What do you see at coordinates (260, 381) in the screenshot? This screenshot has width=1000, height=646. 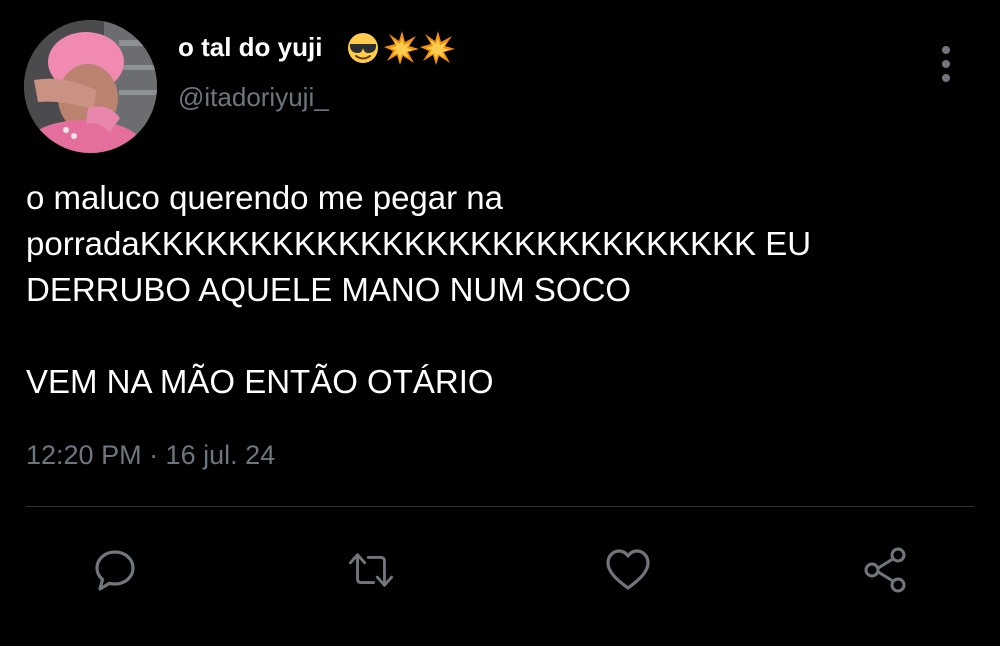 I see `tweet-text-line: VEM NA MÃO ENTÃO OTÁRIO` at bounding box center [260, 381].